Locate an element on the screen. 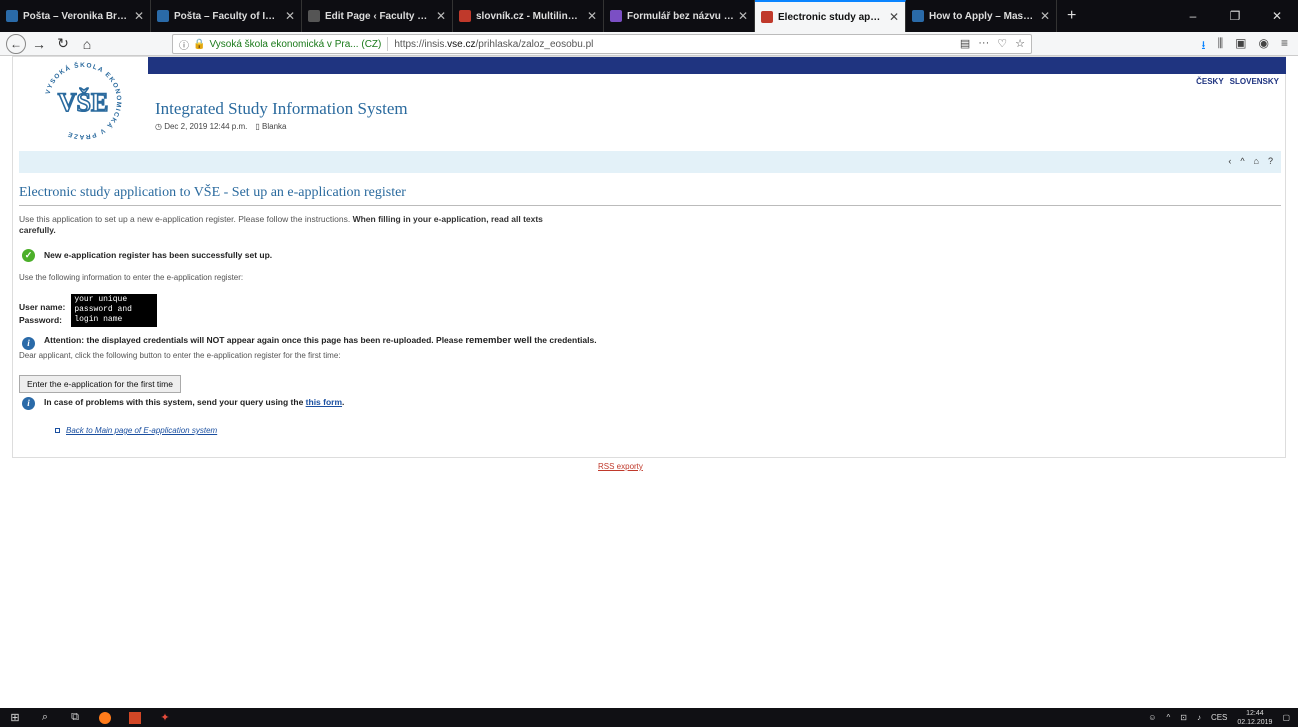 This screenshot has width=1298, height=727. tab-label: Pošta – Faculty of Informatics a is located at coordinates (227, 16).